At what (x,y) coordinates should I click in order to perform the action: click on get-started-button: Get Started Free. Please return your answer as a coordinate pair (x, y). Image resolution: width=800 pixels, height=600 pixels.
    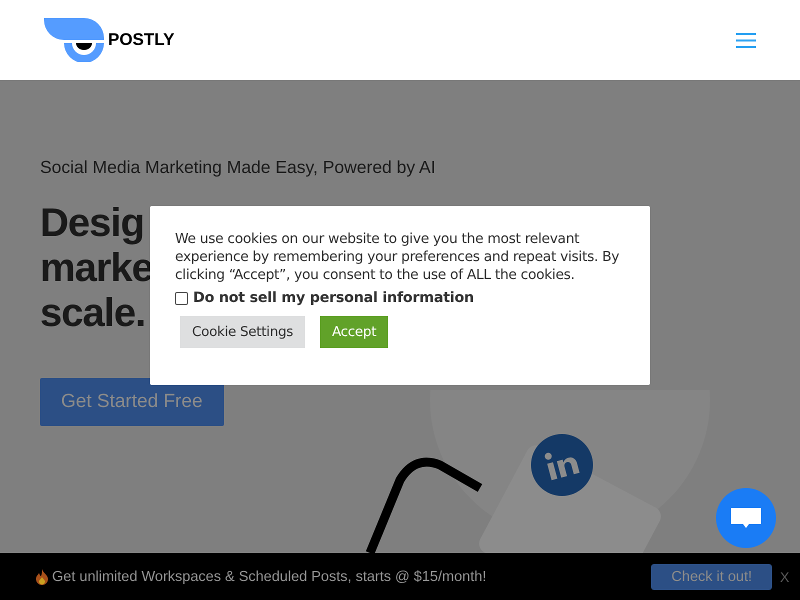
    Looking at the image, I should click on (132, 402).